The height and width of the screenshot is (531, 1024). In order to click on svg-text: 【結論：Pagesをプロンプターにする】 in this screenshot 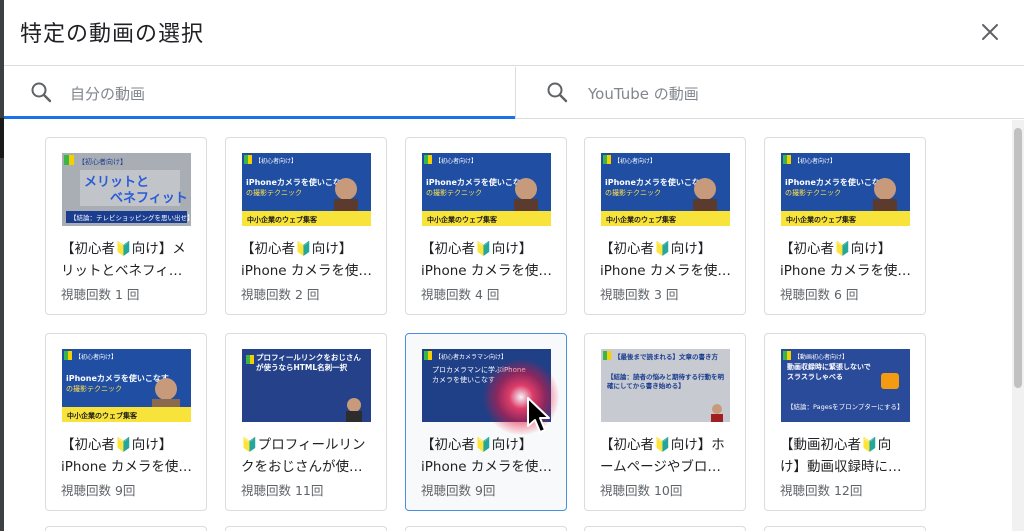, I will do `click(845, 406)`.